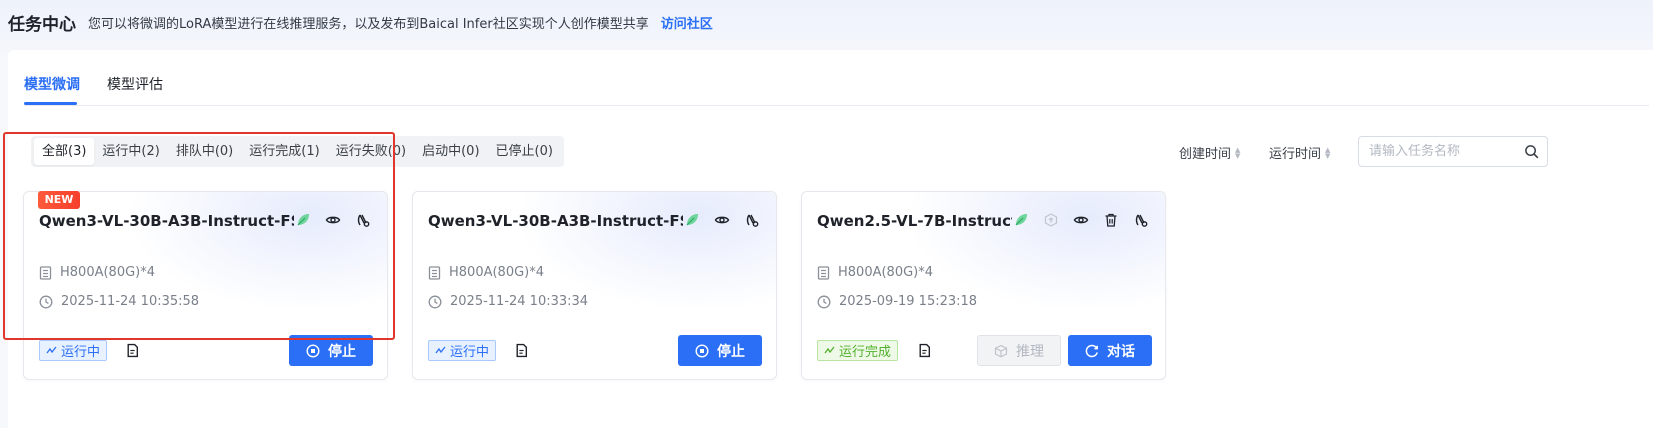 This screenshot has height=428, width=1653. I want to click on active-tab-indicator, so click(50, 103).